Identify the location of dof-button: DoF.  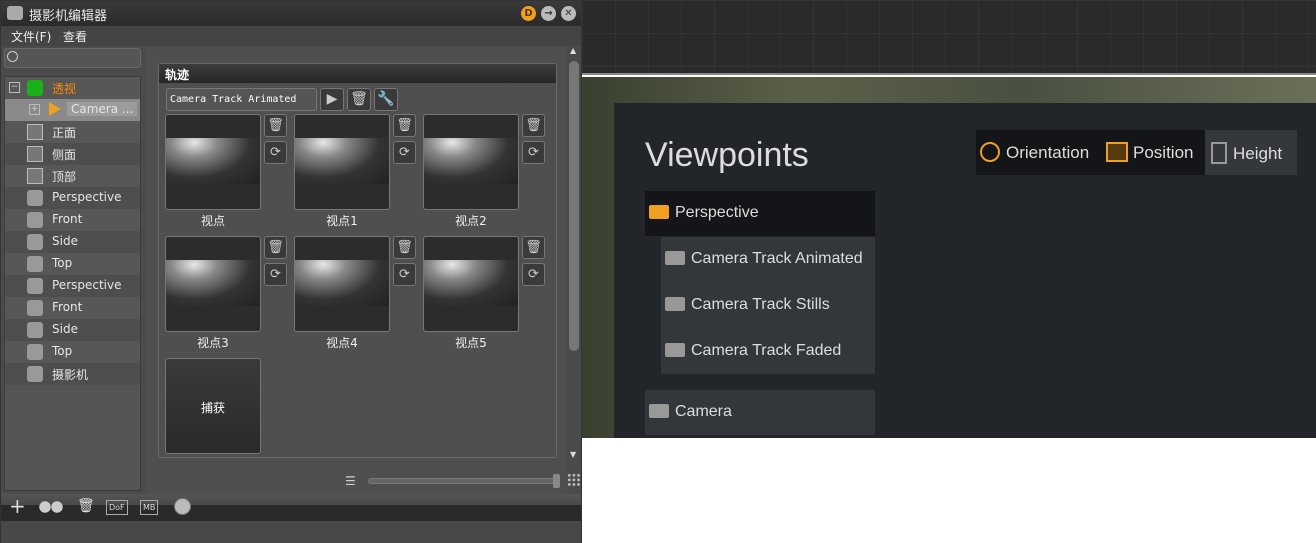
(117, 507).